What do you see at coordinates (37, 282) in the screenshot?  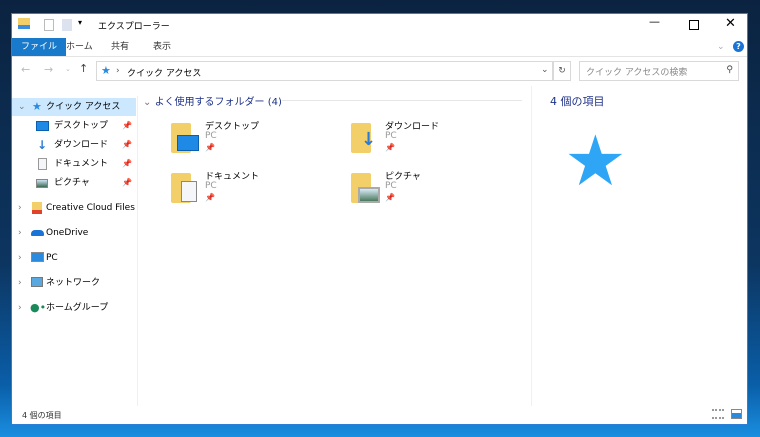 I see `network-icon` at bounding box center [37, 282].